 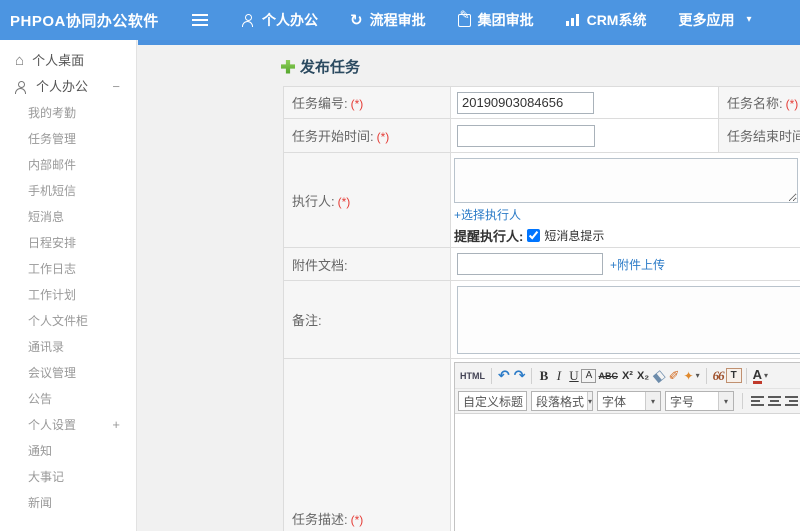 I want to click on select-executor-link: +选择执行人, so click(x=487, y=215).